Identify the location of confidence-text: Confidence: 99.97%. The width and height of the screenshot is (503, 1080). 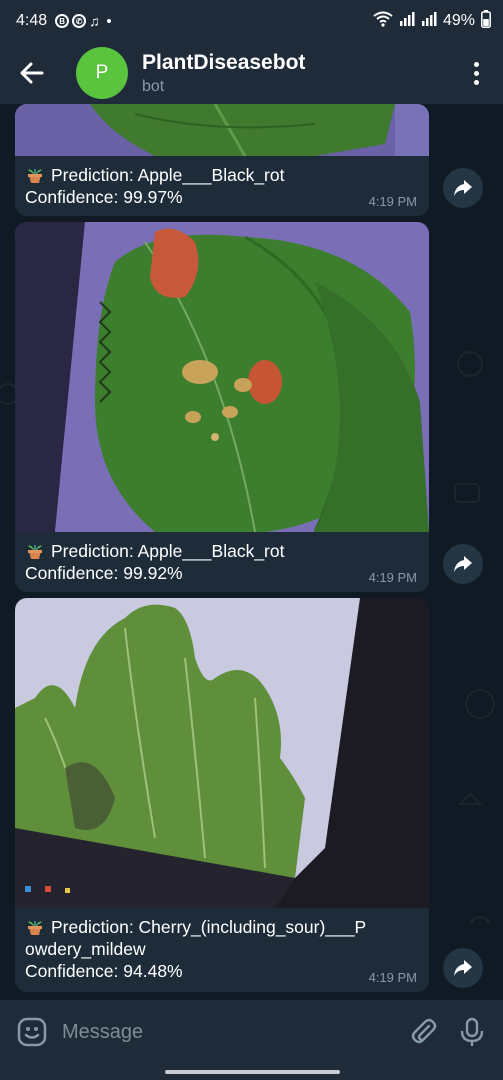
(104, 197).